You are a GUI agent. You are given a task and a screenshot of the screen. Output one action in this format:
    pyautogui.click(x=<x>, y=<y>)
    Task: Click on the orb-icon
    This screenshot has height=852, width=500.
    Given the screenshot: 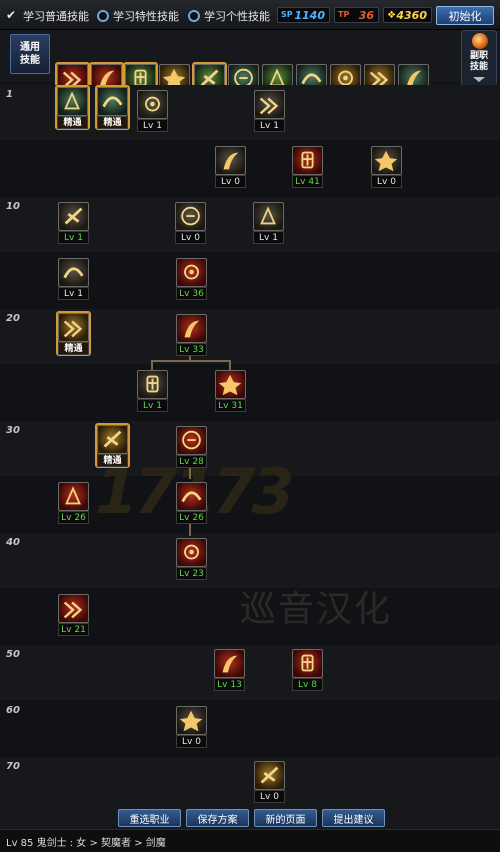 What is the action you would take?
    pyautogui.click(x=480, y=41)
    